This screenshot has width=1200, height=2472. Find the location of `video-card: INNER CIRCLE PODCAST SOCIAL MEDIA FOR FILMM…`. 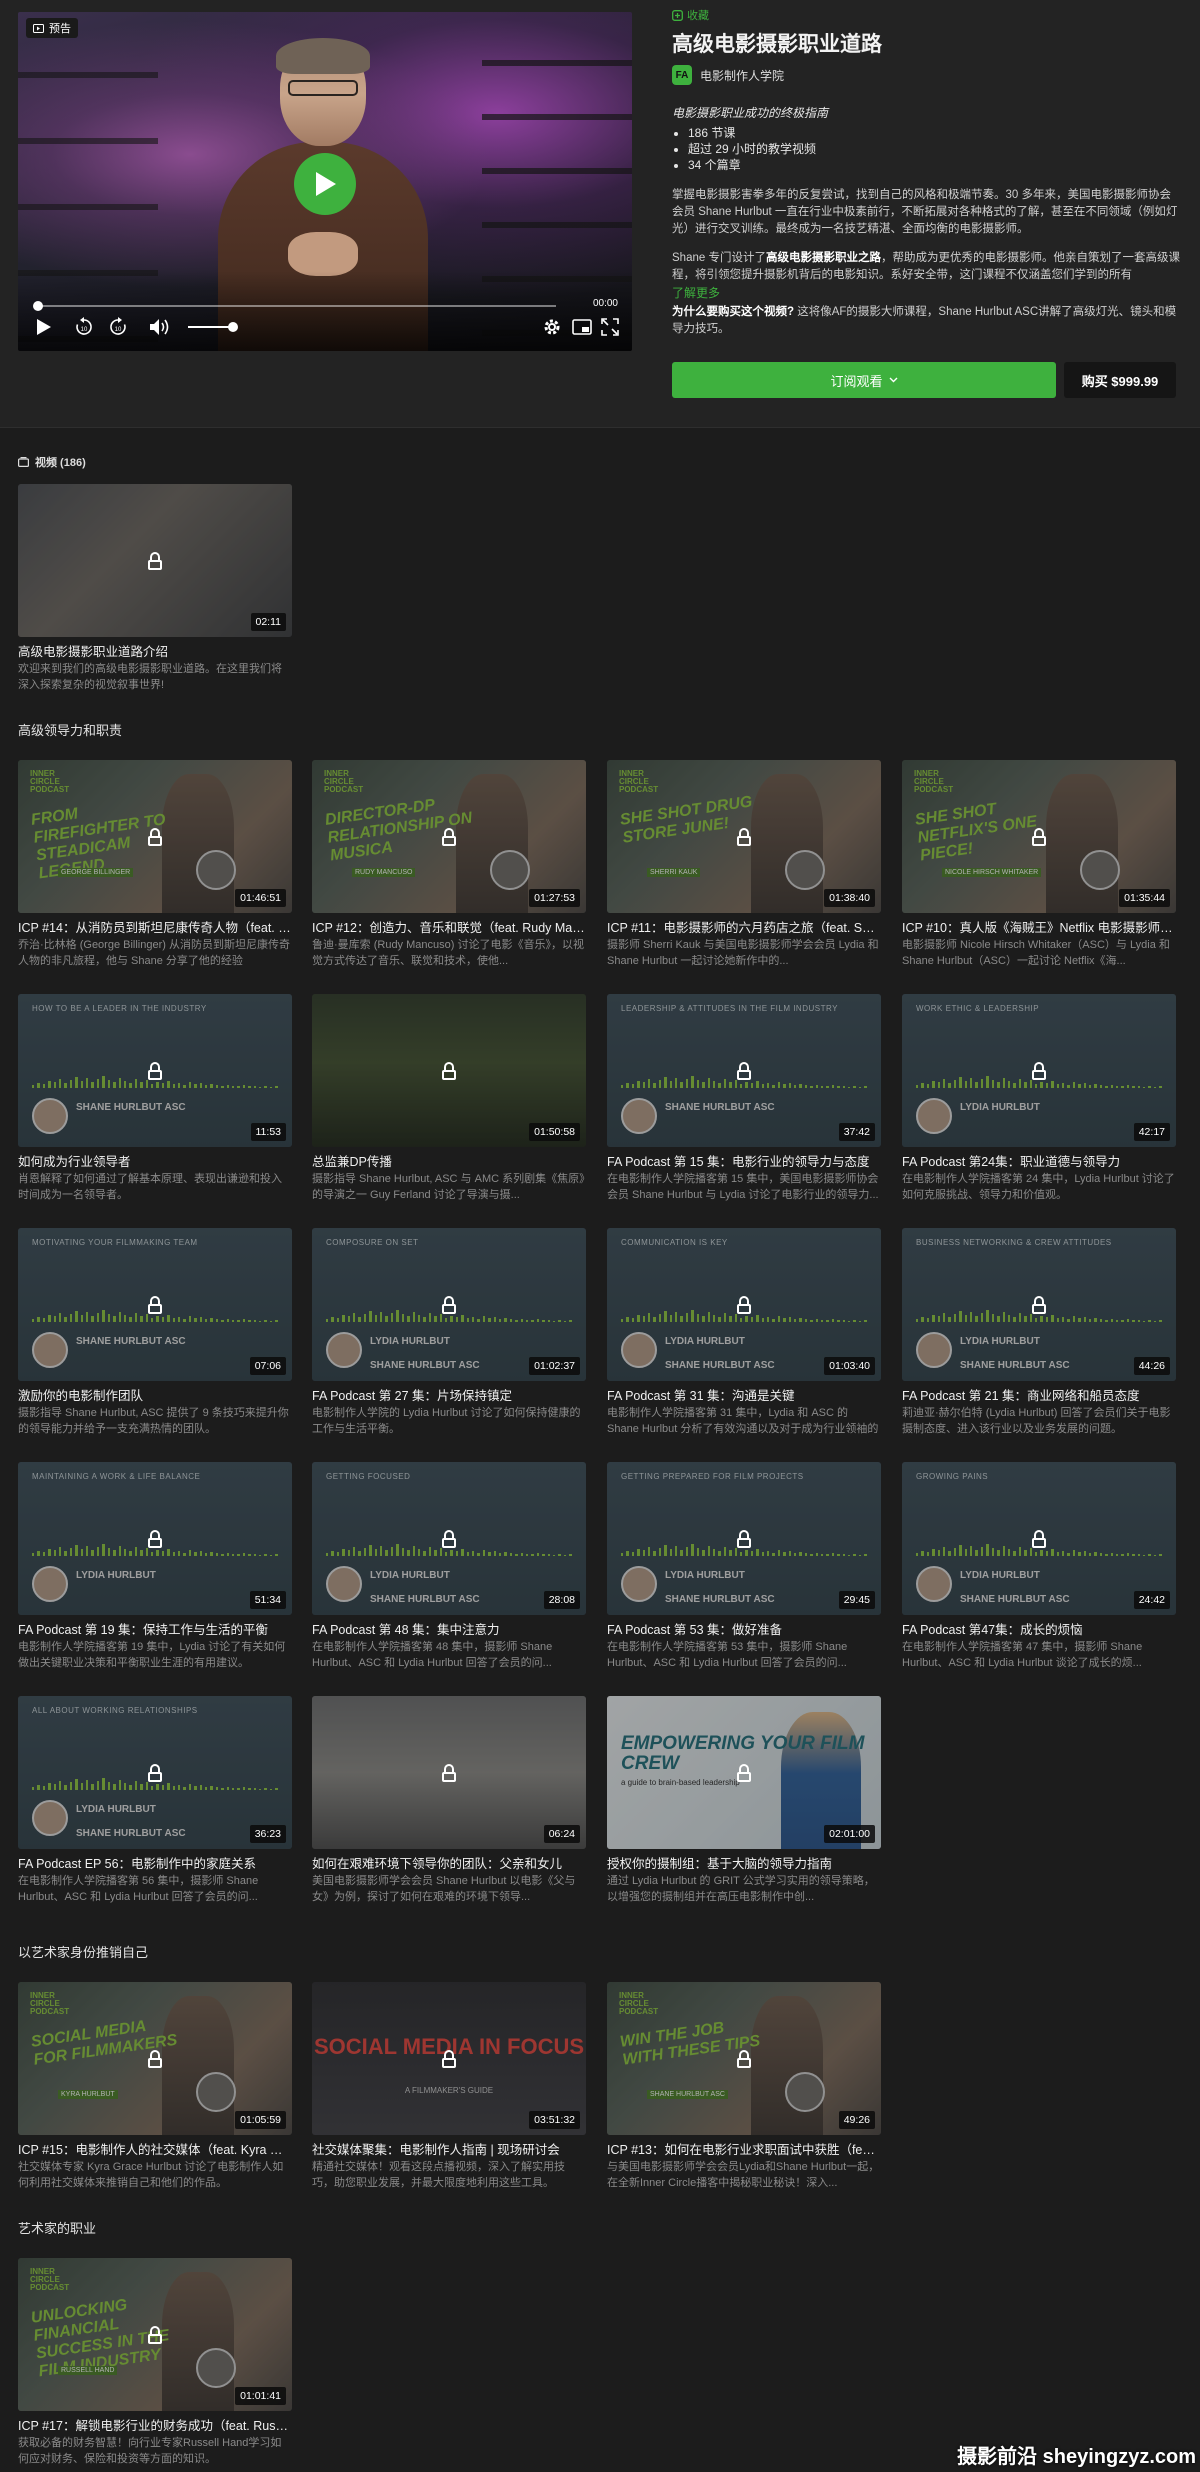

video-card: INNER CIRCLE PODCAST SOCIAL MEDIA FOR FILMM… is located at coordinates (155, 2086).